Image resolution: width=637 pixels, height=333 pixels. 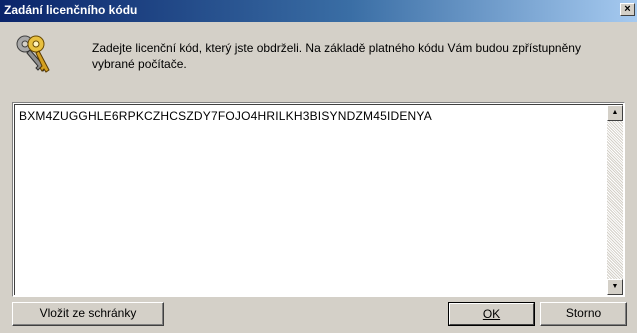 I want to click on close-icon: ×, so click(x=627, y=9).